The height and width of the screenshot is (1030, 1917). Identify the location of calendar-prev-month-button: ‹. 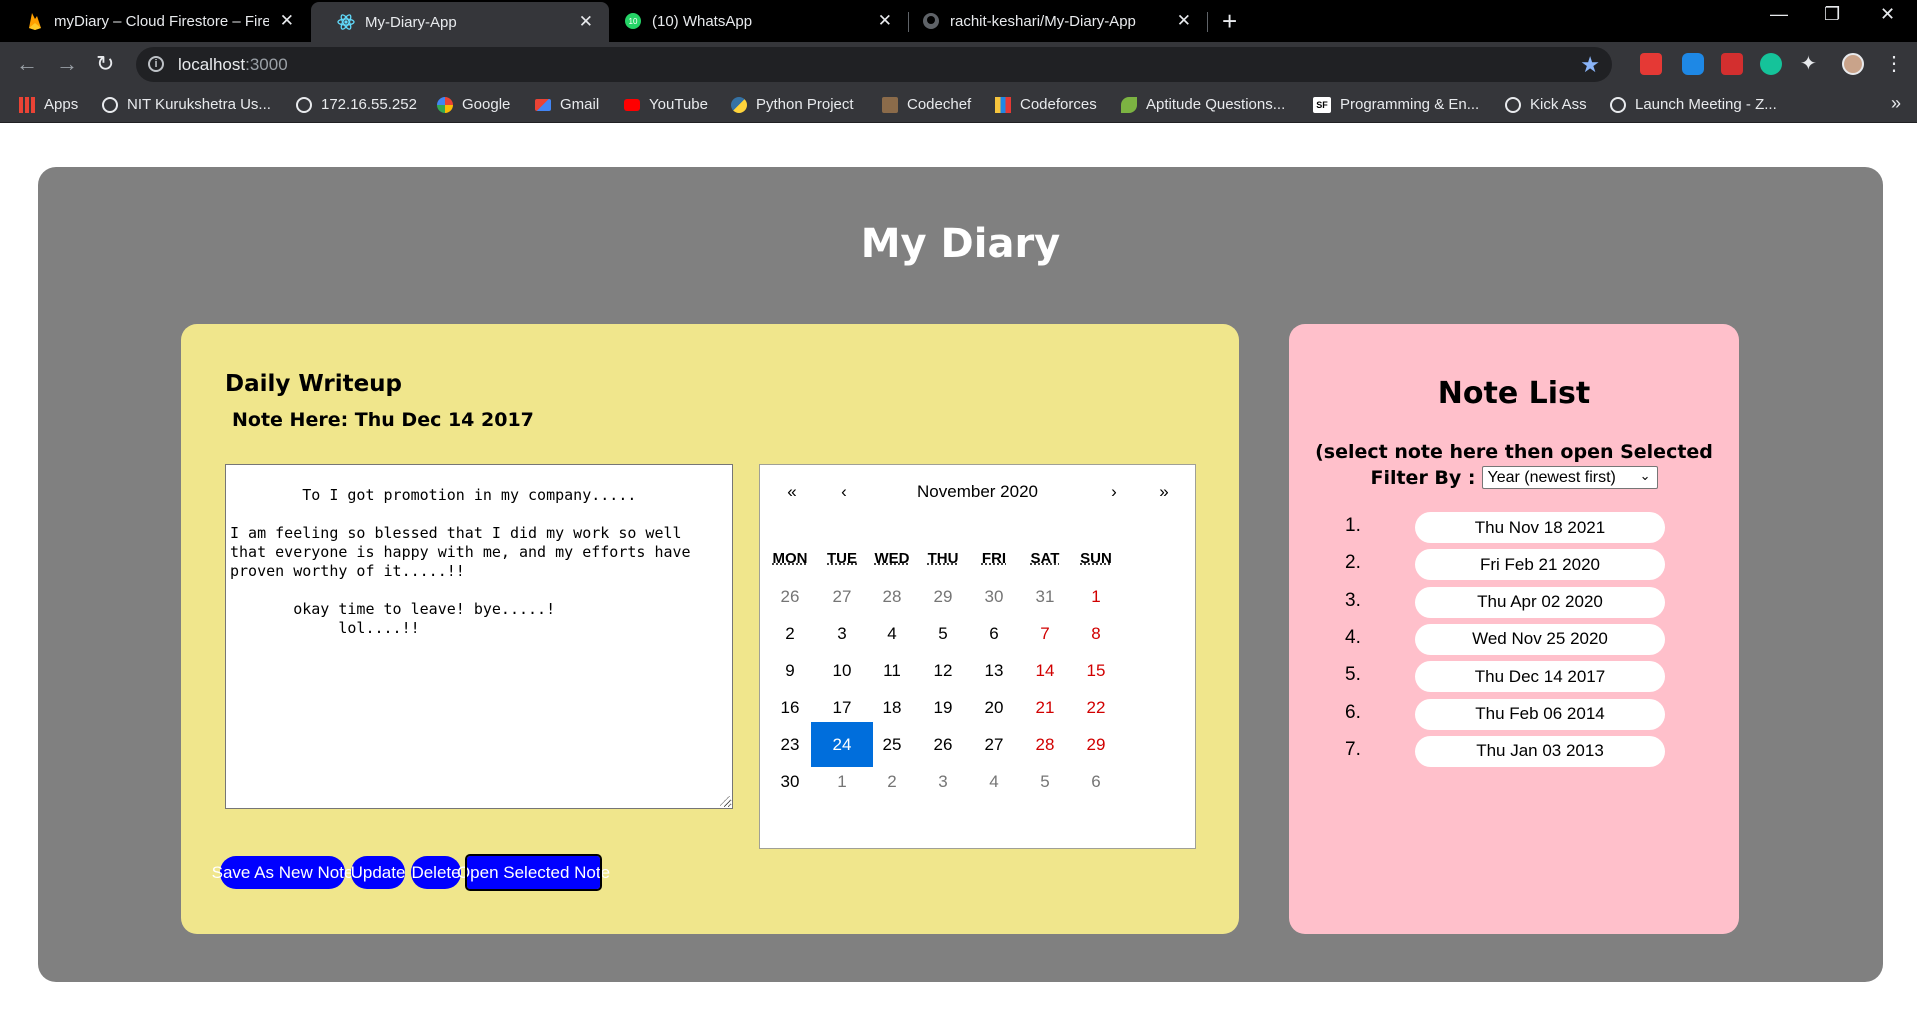
(844, 492).